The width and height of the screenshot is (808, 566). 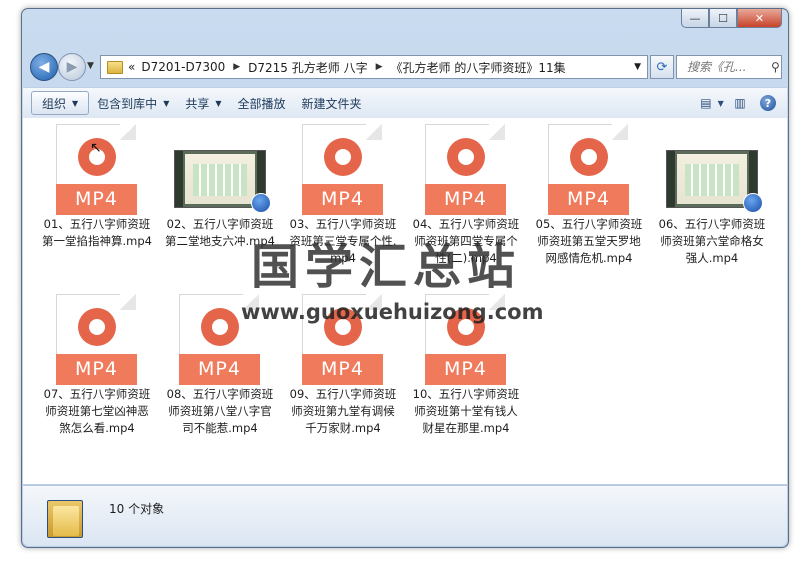 What do you see at coordinates (405, 103) in the screenshot?
I see `command-bar: 组织 ▼ 包含到库中 ▼ 共享 ▼ 全部播放 新建文件夹 ▤ ▼ ▥ ?` at bounding box center [405, 103].